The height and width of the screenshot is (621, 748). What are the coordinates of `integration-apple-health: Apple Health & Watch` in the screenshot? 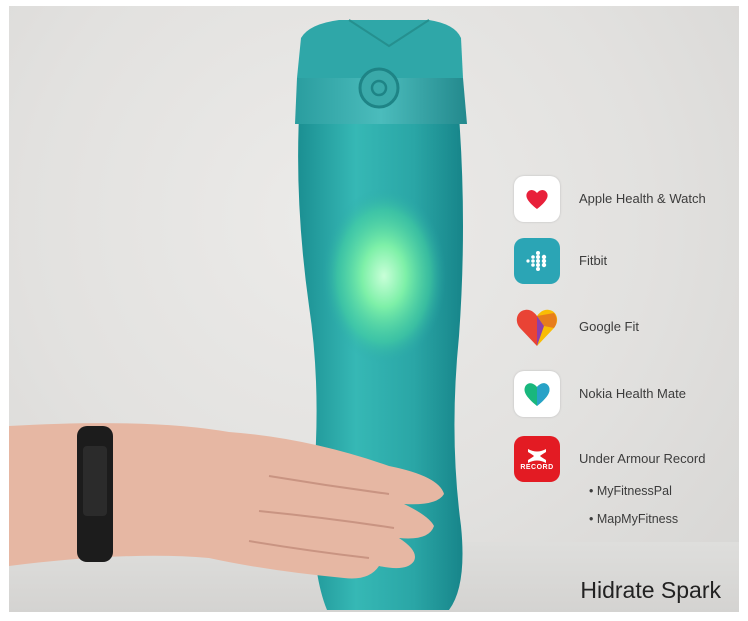 It's located at (626, 200).